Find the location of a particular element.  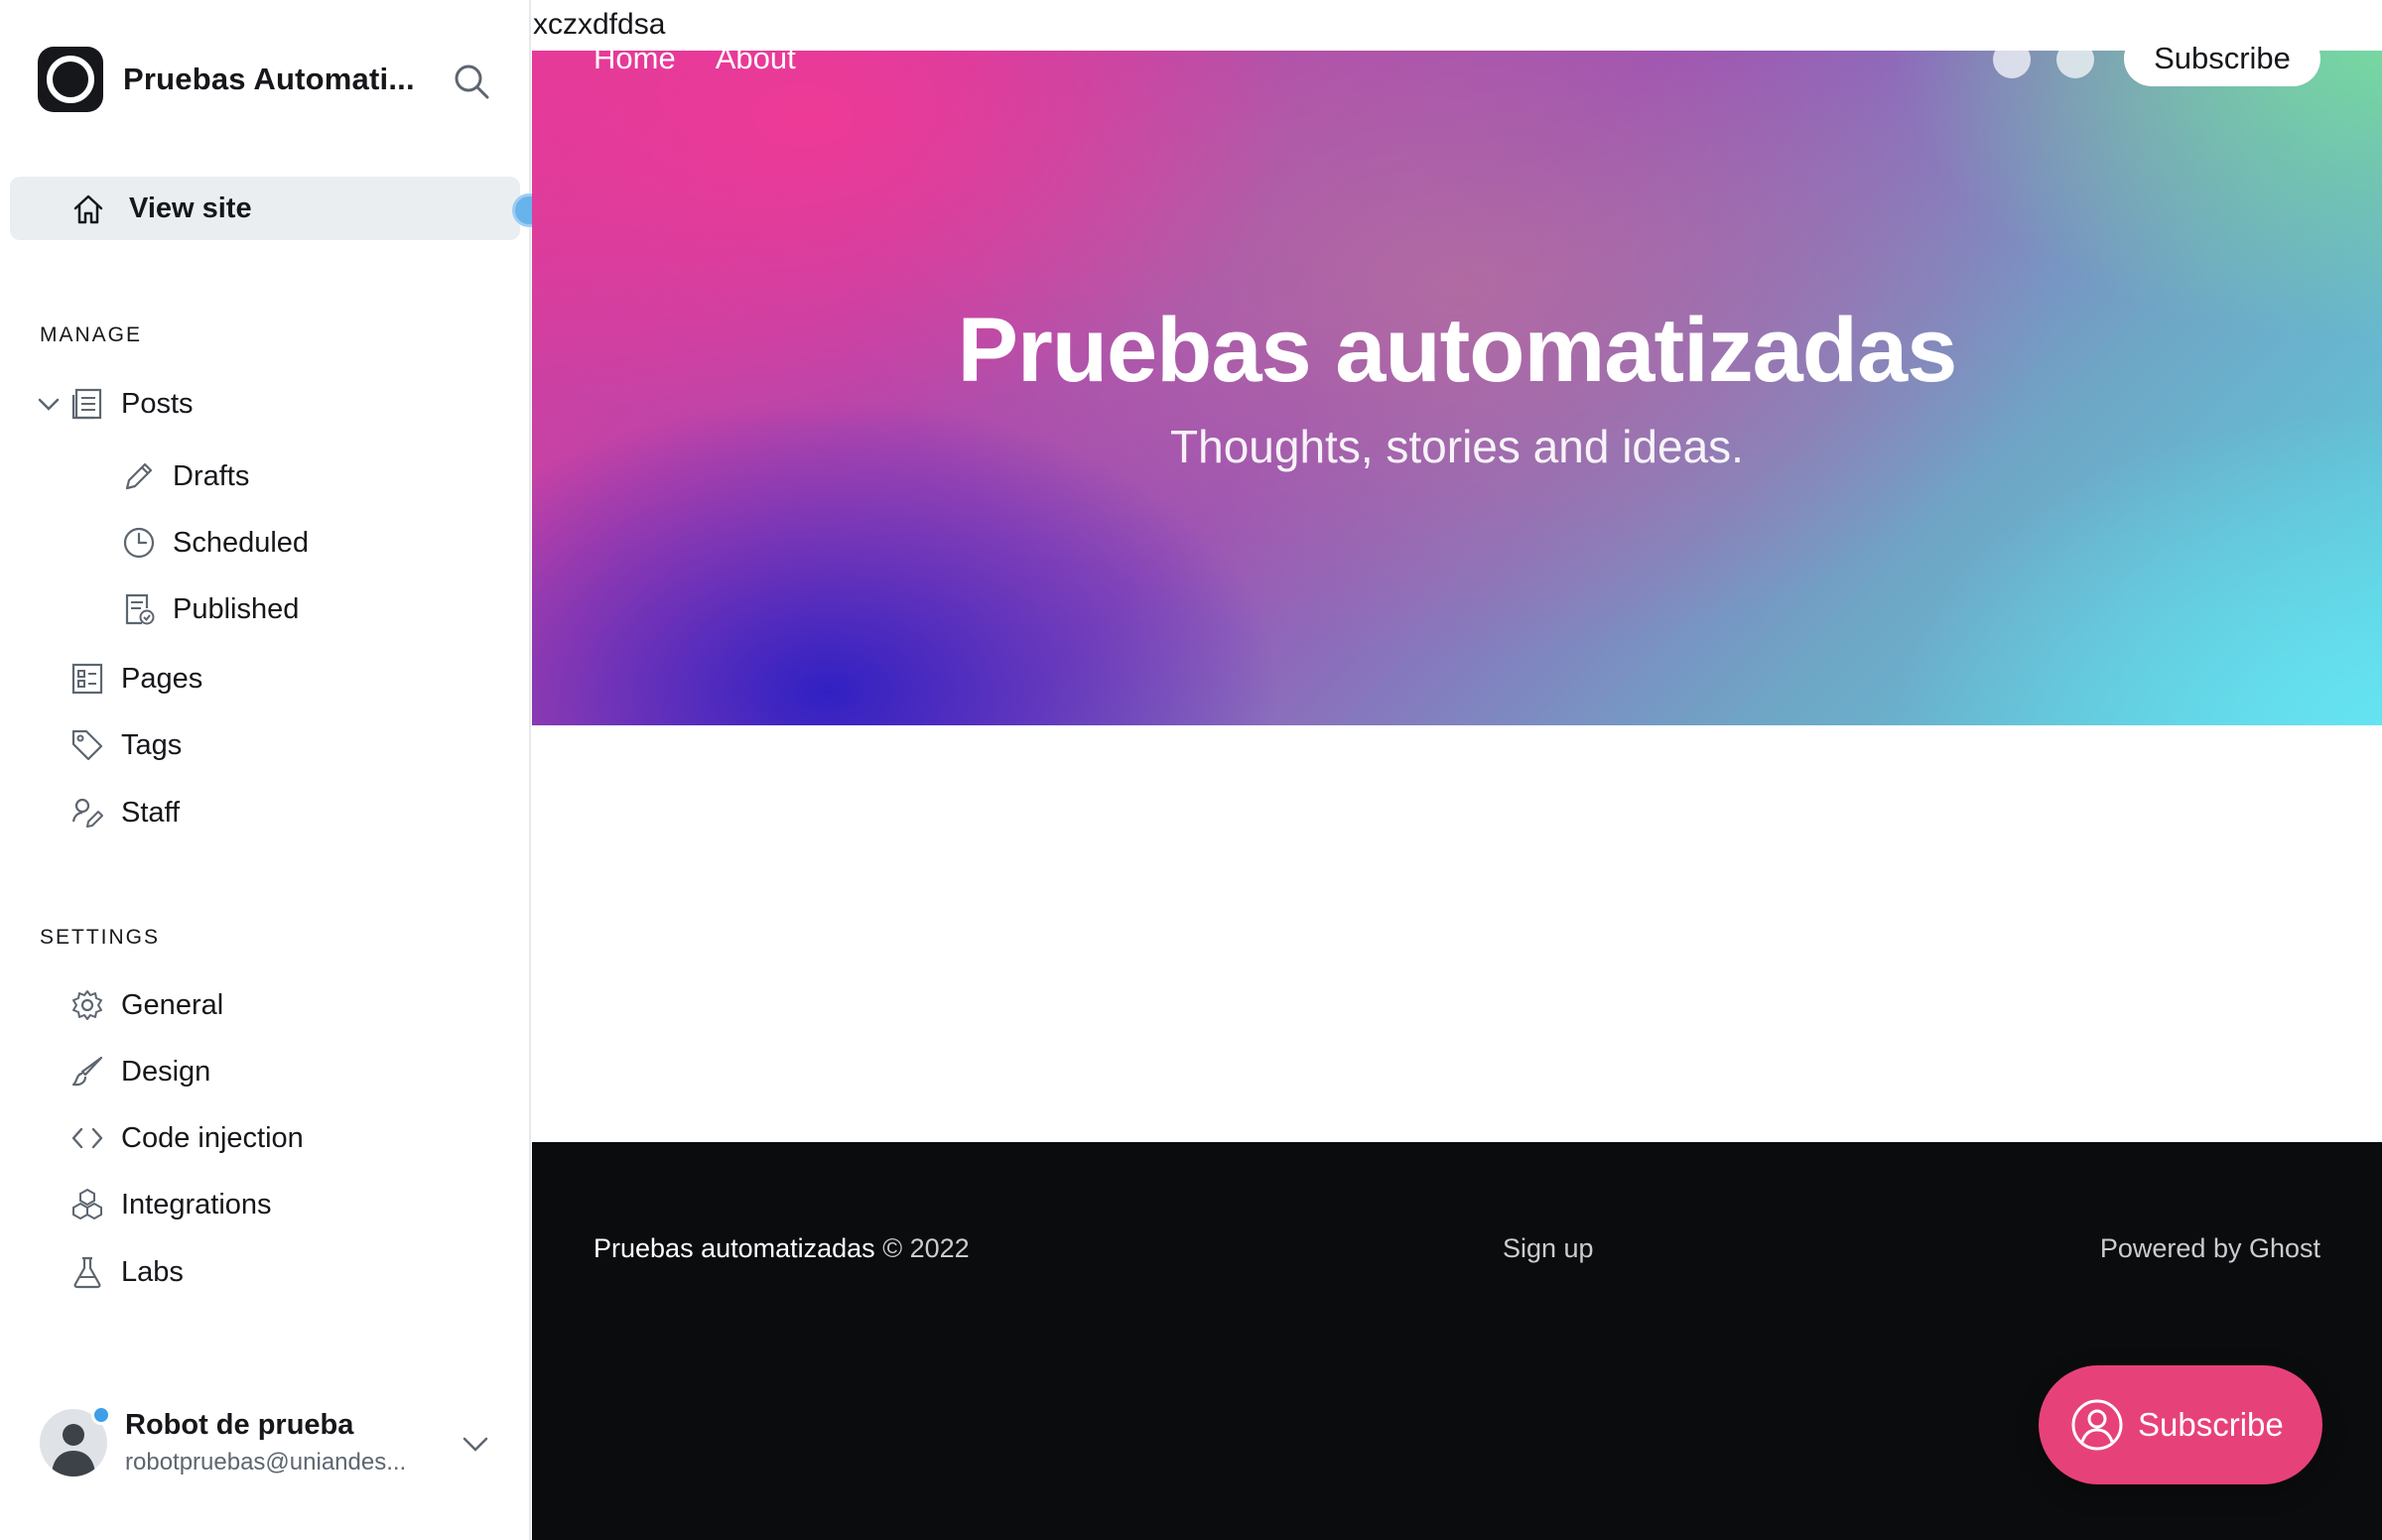

tag-icon is located at coordinates (87, 745).